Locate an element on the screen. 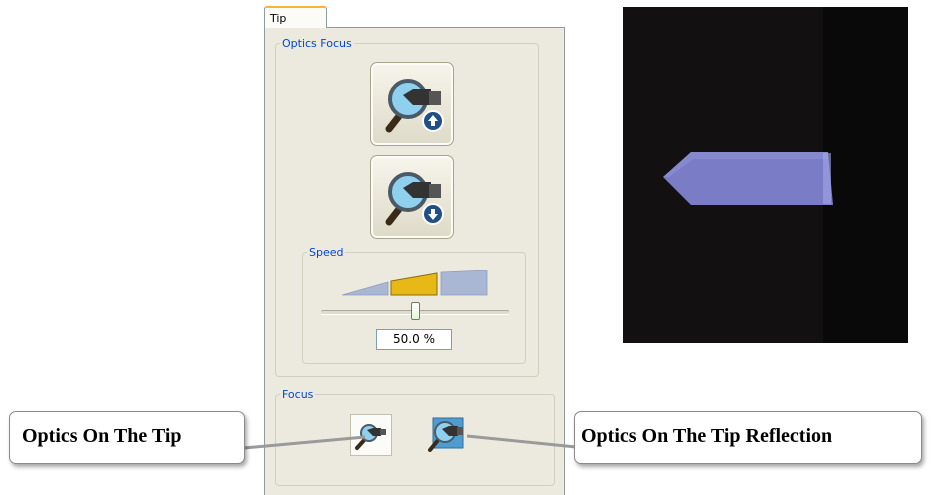  callout-optics-on-the-tip-reflection: Optics On The Tip Reflection is located at coordinates (748, 437).